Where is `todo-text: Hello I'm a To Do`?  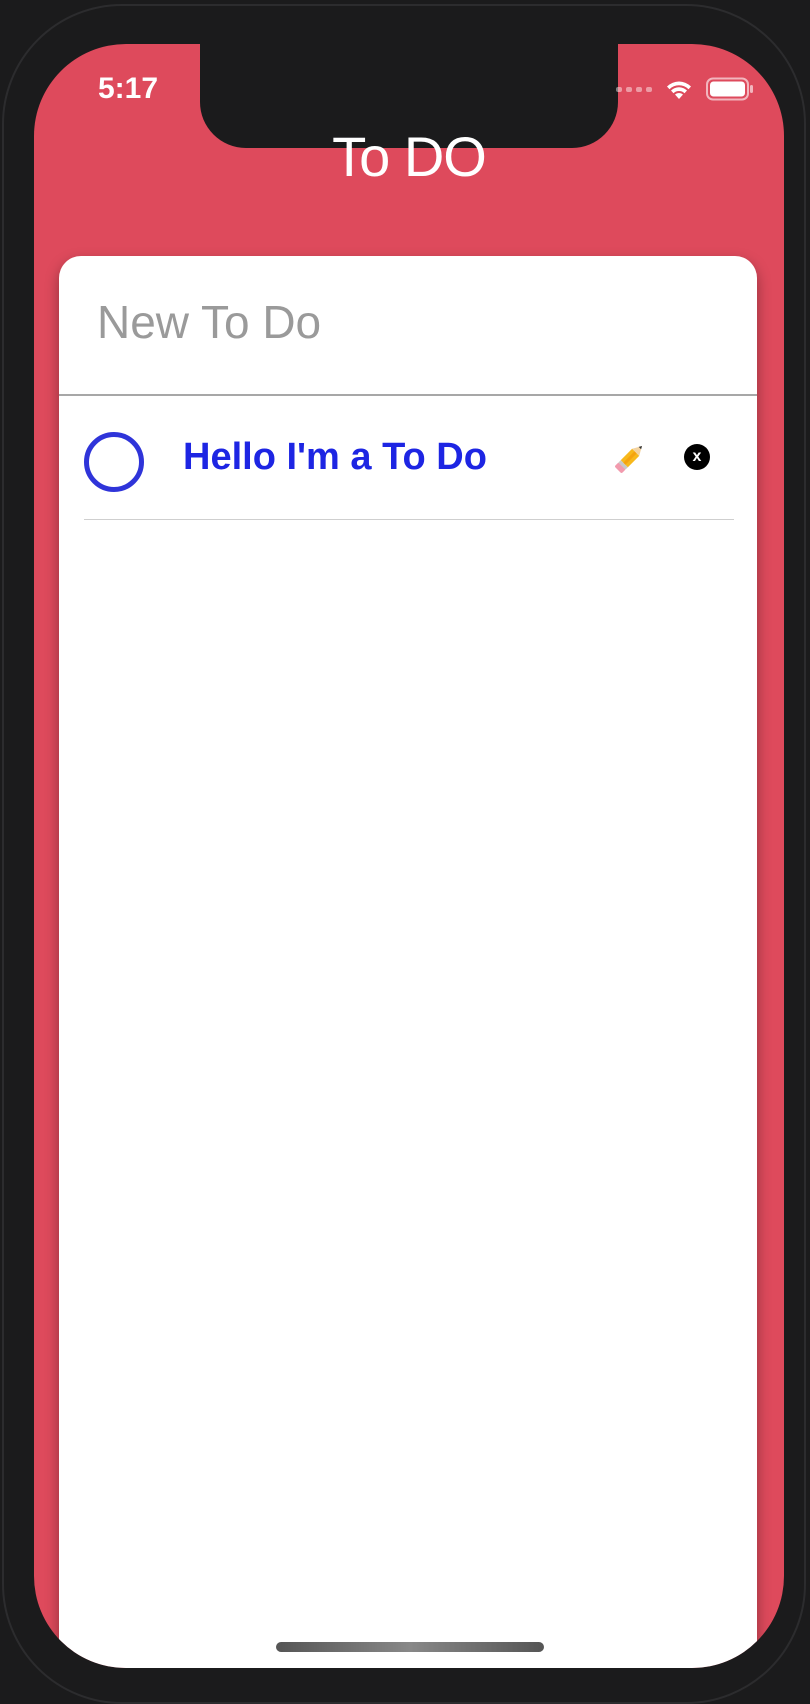
todo-text: Hello I'm a To Do is located at coordinates (335, 457).